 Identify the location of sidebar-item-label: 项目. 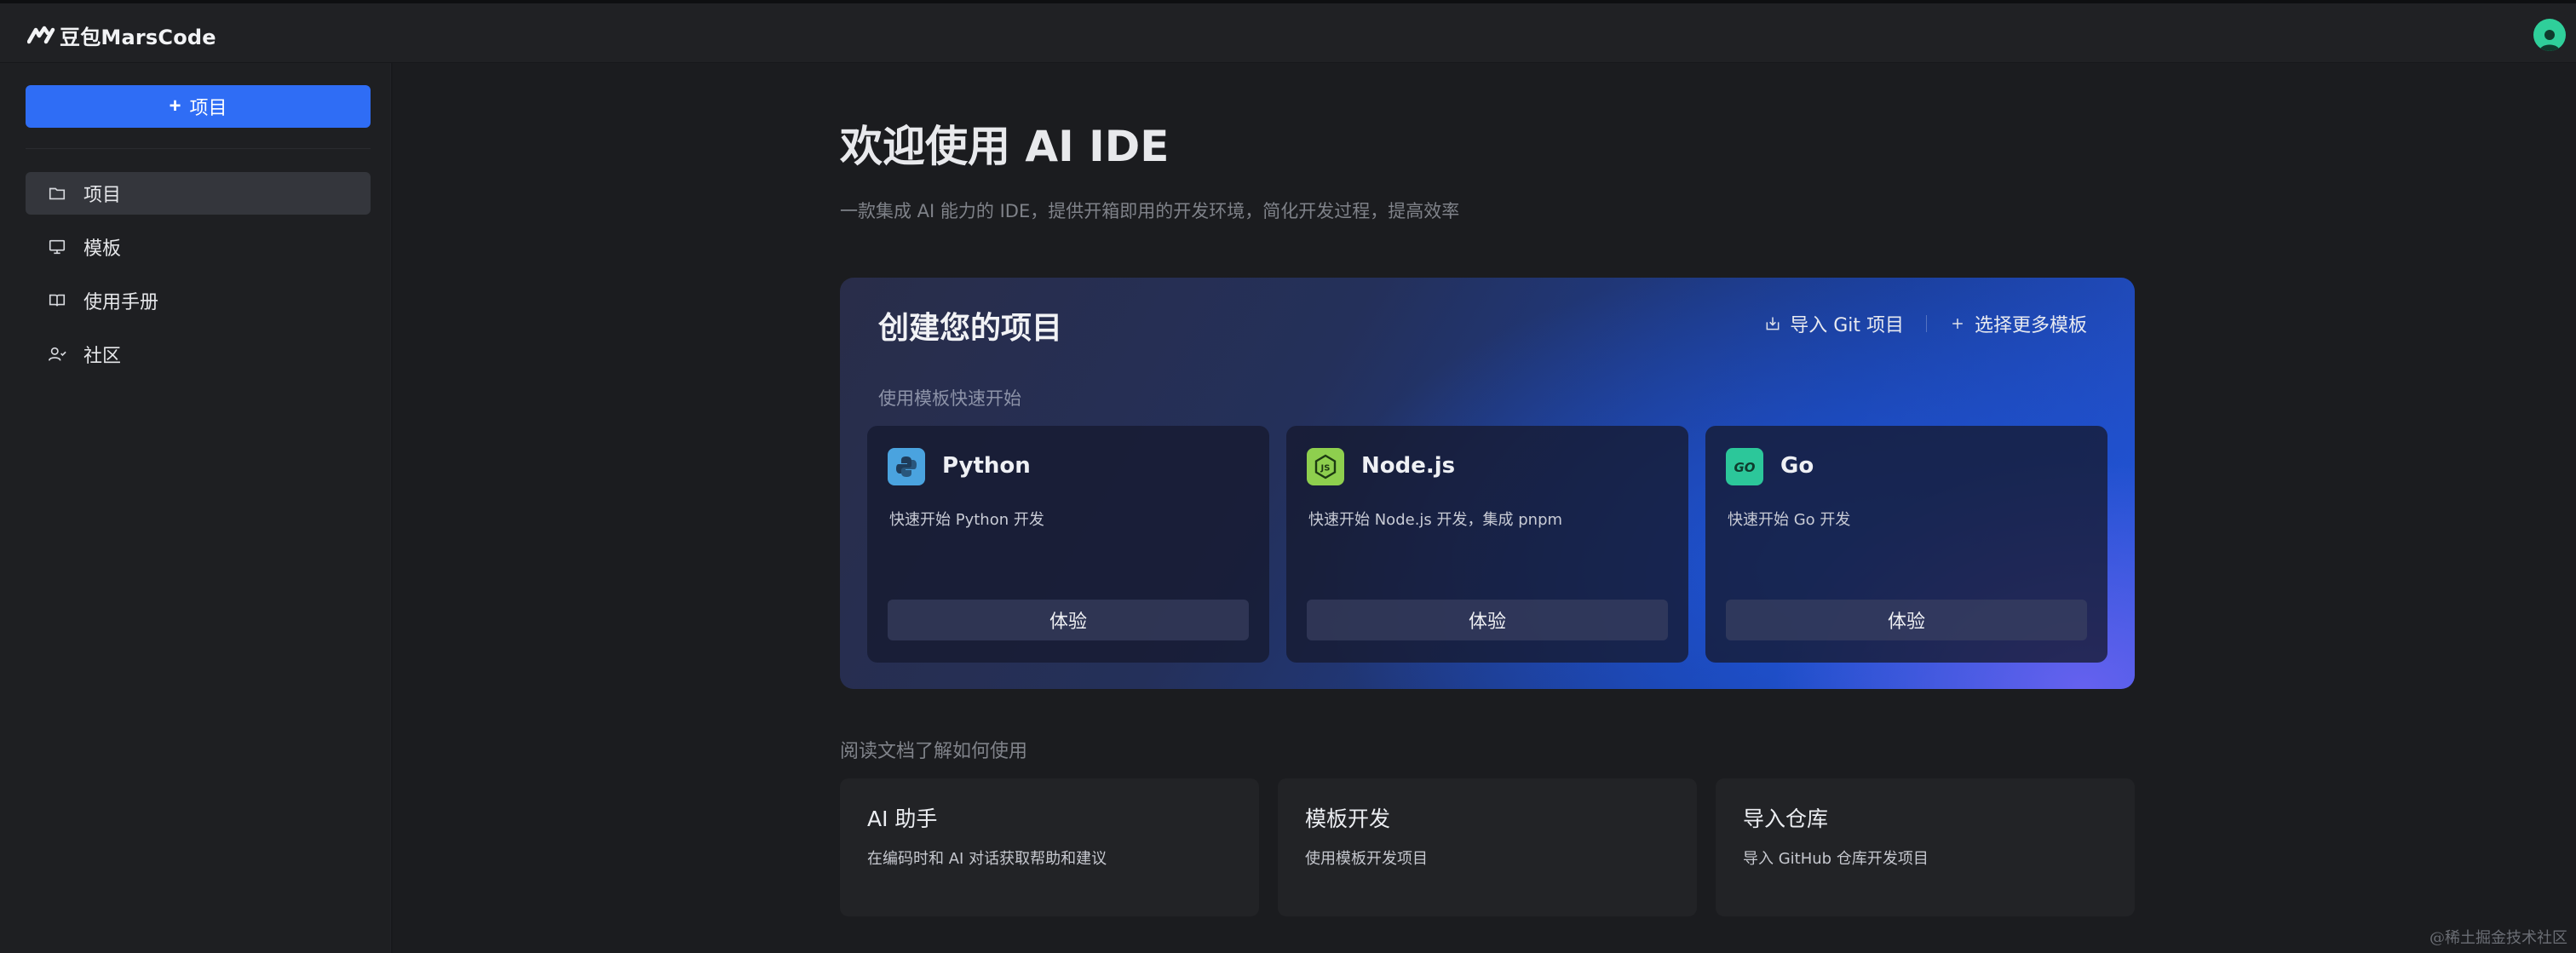
(103, 195).